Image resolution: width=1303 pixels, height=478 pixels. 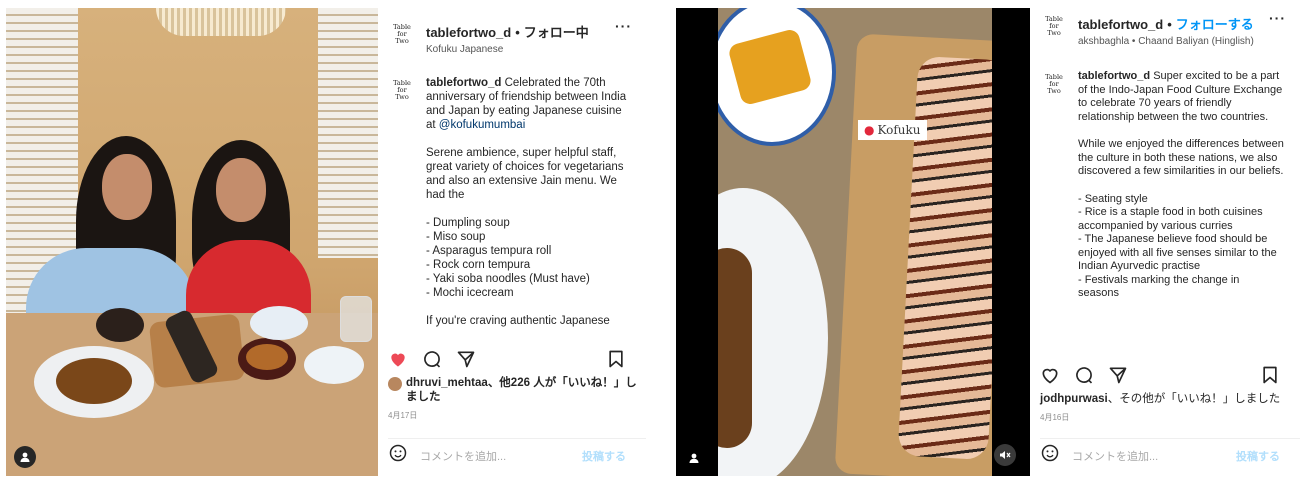 I want to click on likes-summary: dhruvi_mehtaa、他226 人が「いいね！」しました, so click(x=517, y=390).